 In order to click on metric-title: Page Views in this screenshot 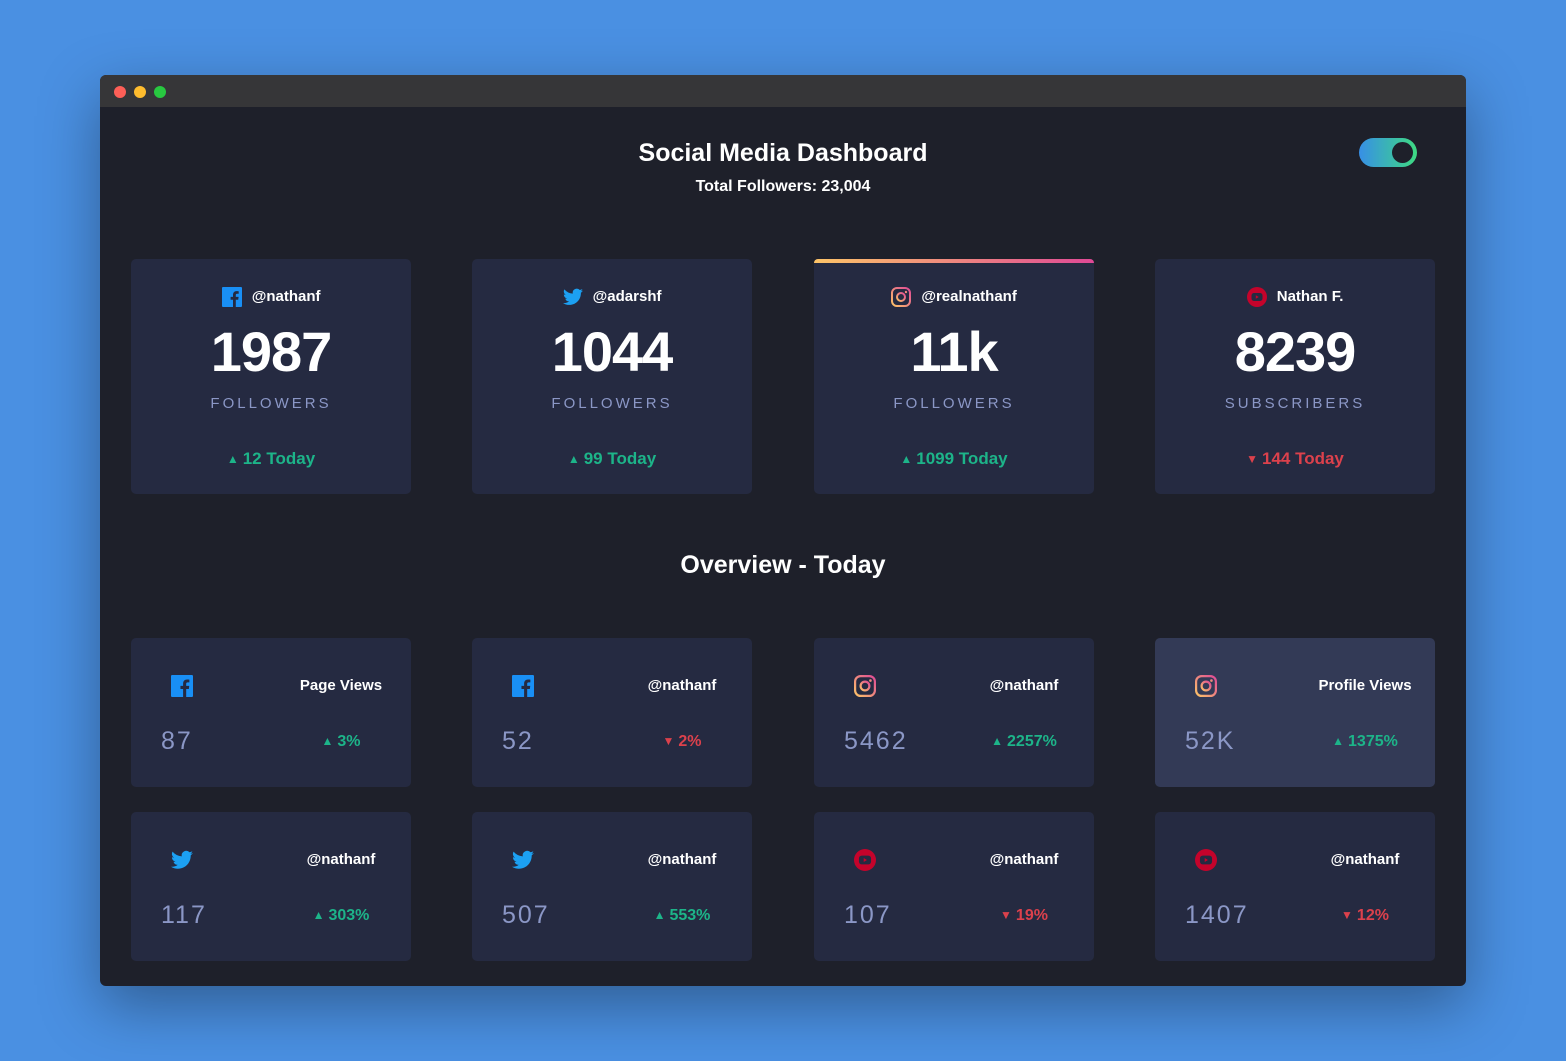, I will do `click(341, 685)`.